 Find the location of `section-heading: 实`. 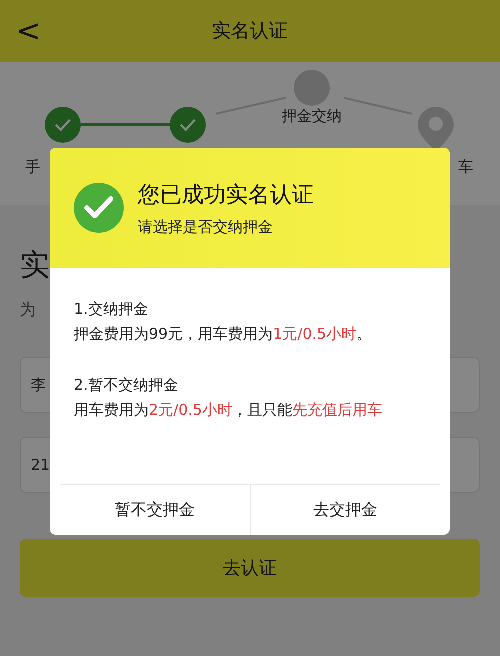

section-heading: 实 is located at coordinates (35, 266).